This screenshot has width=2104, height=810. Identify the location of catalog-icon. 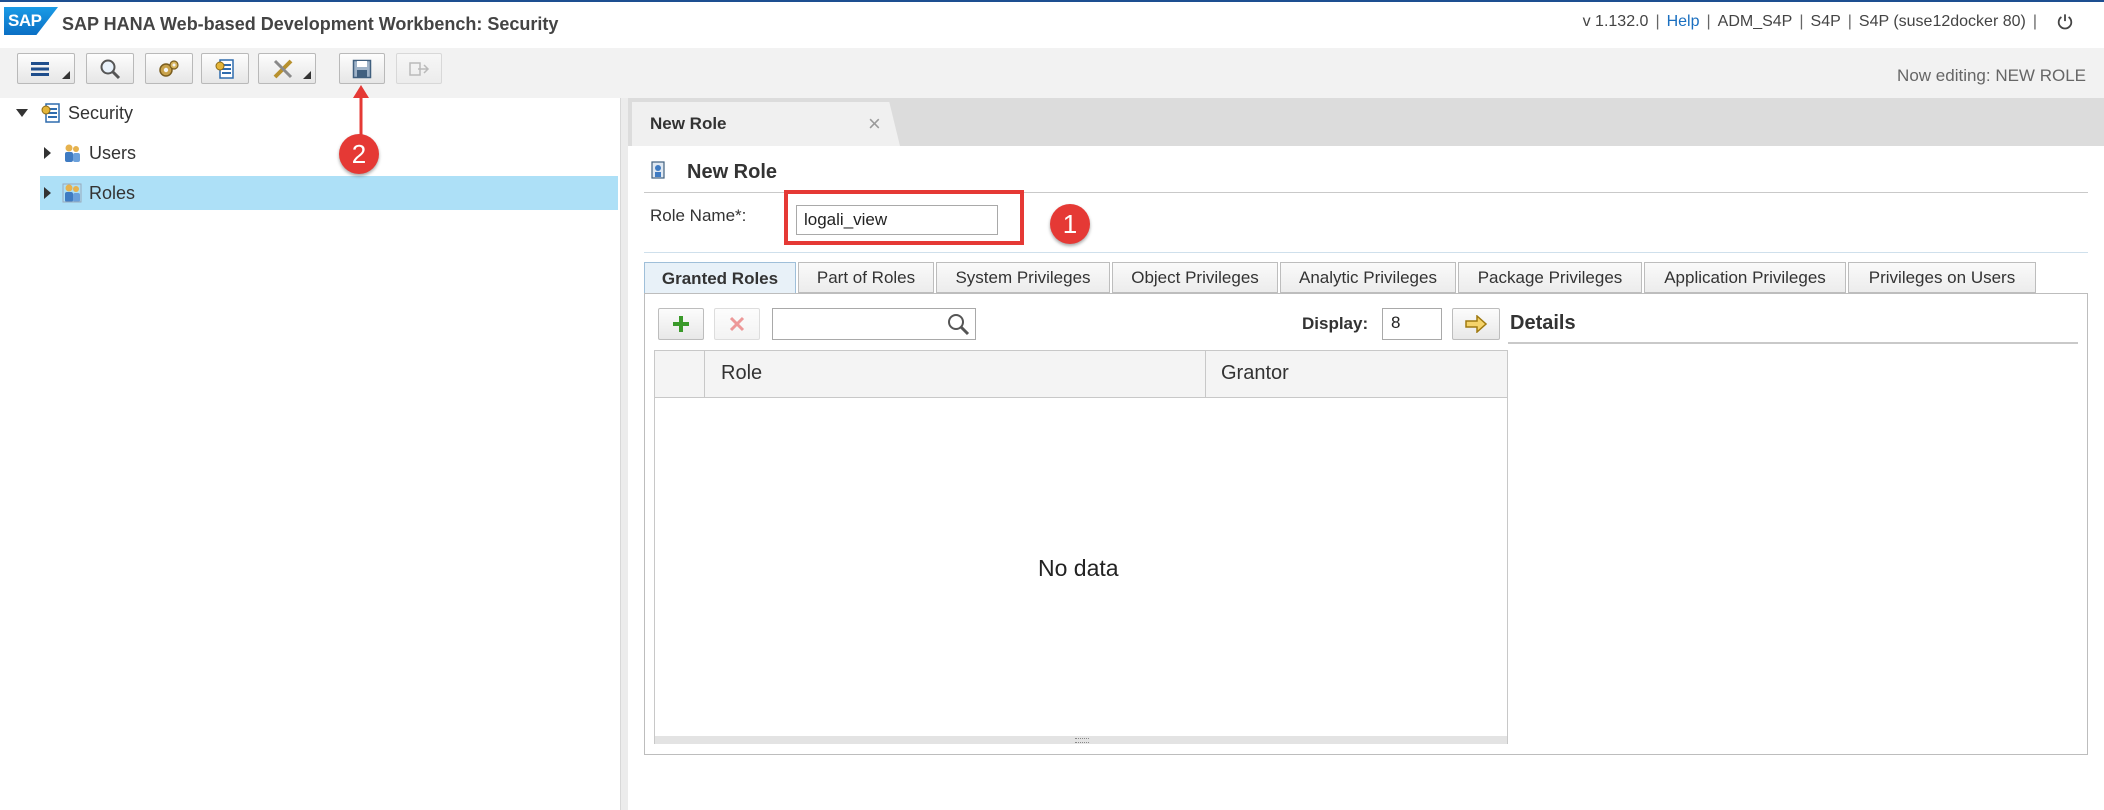
(224, 68).